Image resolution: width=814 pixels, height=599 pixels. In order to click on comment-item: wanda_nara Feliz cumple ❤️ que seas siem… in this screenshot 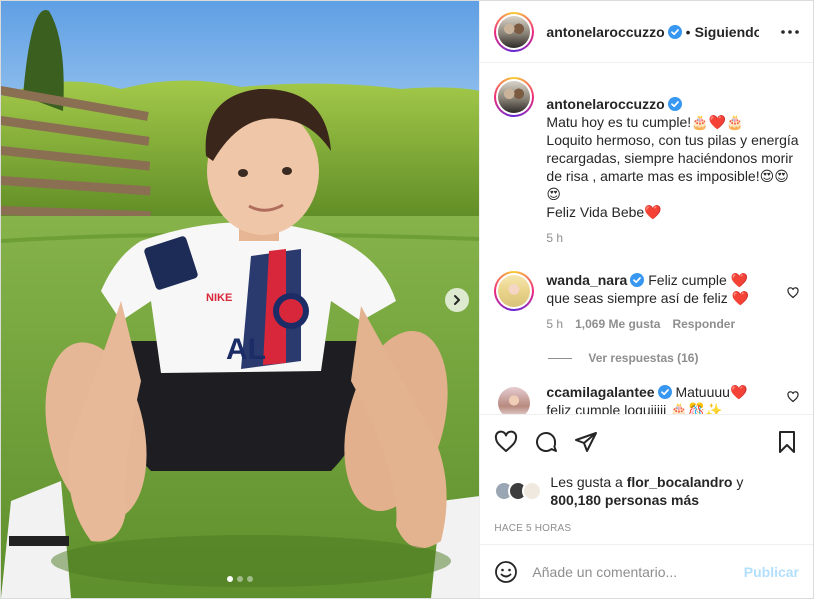, I will do `click(646, 302)`.